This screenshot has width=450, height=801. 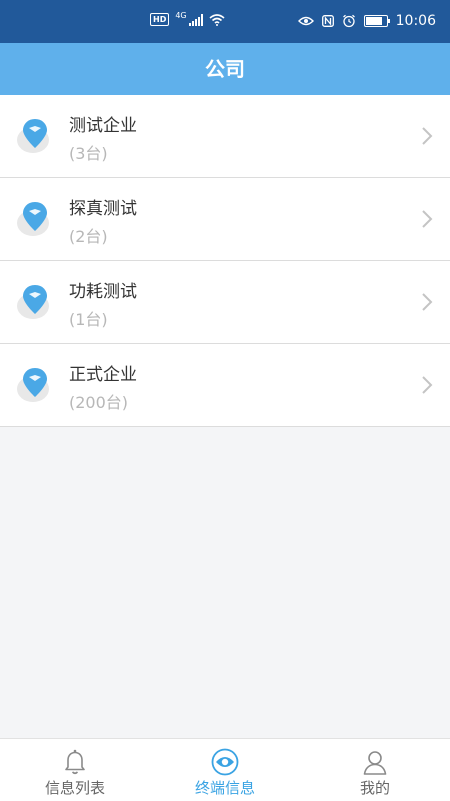 What do you see at coordinates (374, 788) in the screenshot?
I see `tab-label: 我的` at bounding box center [374, 788].